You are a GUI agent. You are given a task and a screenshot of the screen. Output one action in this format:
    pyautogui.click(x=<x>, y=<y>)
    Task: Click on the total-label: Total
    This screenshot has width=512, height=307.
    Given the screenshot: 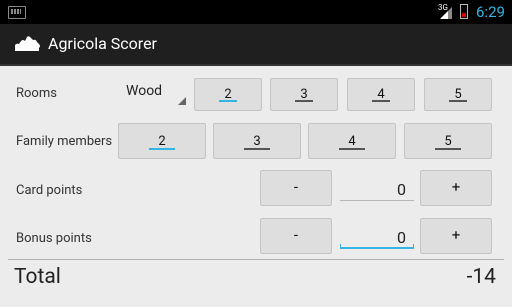 What is the action you would take?
    pyautogui.click(x=37, y=277)
    